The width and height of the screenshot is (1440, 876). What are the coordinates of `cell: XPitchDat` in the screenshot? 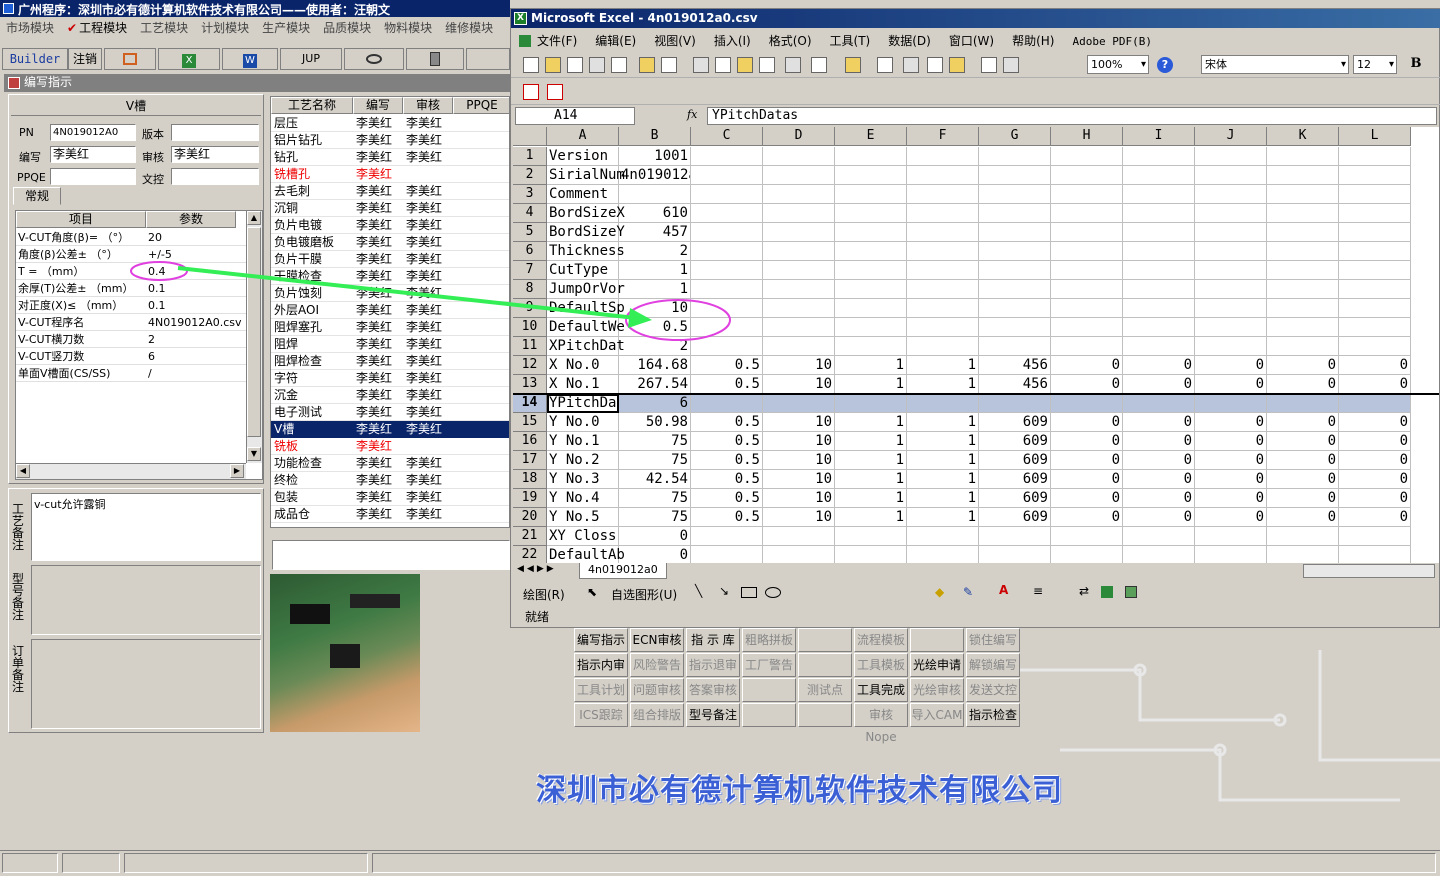 It's located at (586, 346).